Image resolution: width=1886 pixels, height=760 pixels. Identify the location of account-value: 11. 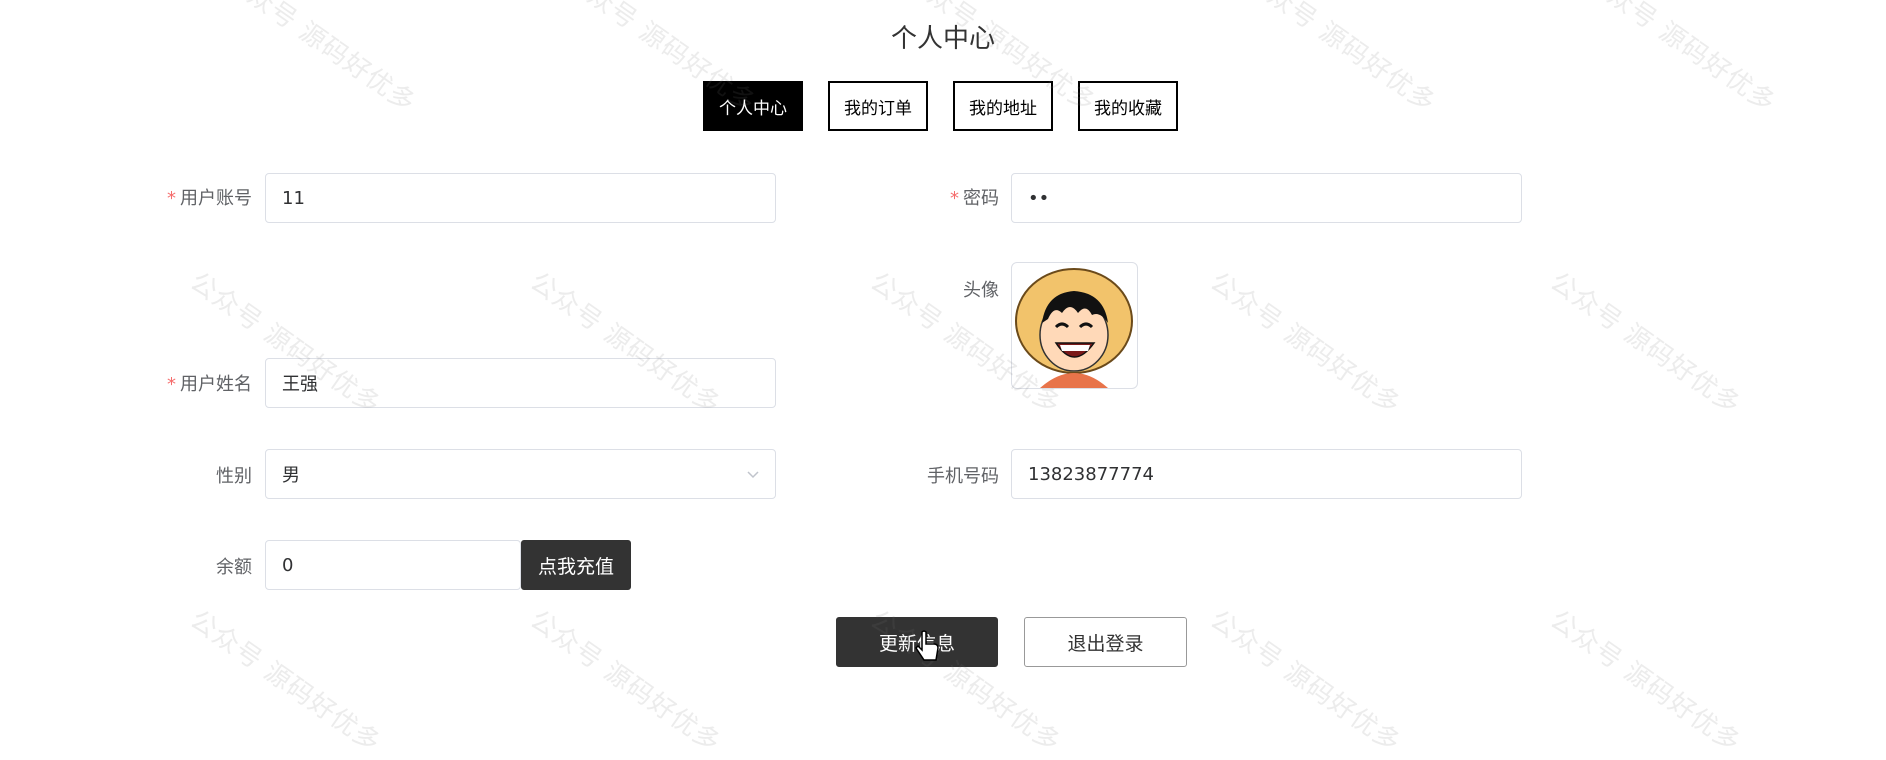
(293, 198).